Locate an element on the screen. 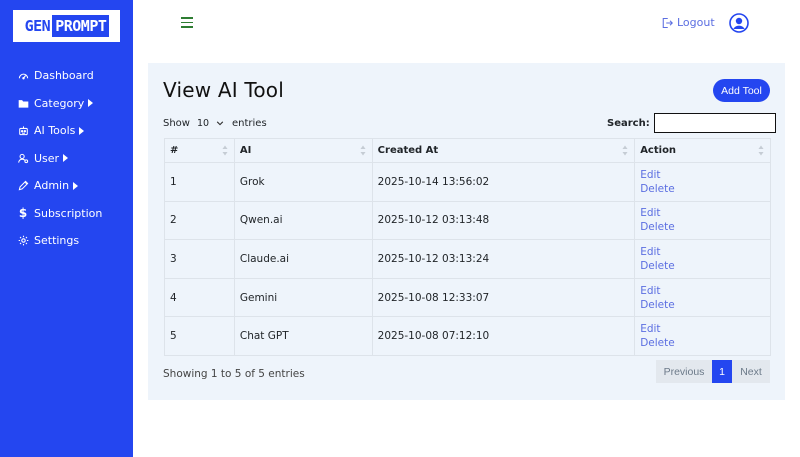 Image resolution: width=800 pixels, height=457 pixels. sidebar-item-label: Dashboard is located at coordinates (64, 76).